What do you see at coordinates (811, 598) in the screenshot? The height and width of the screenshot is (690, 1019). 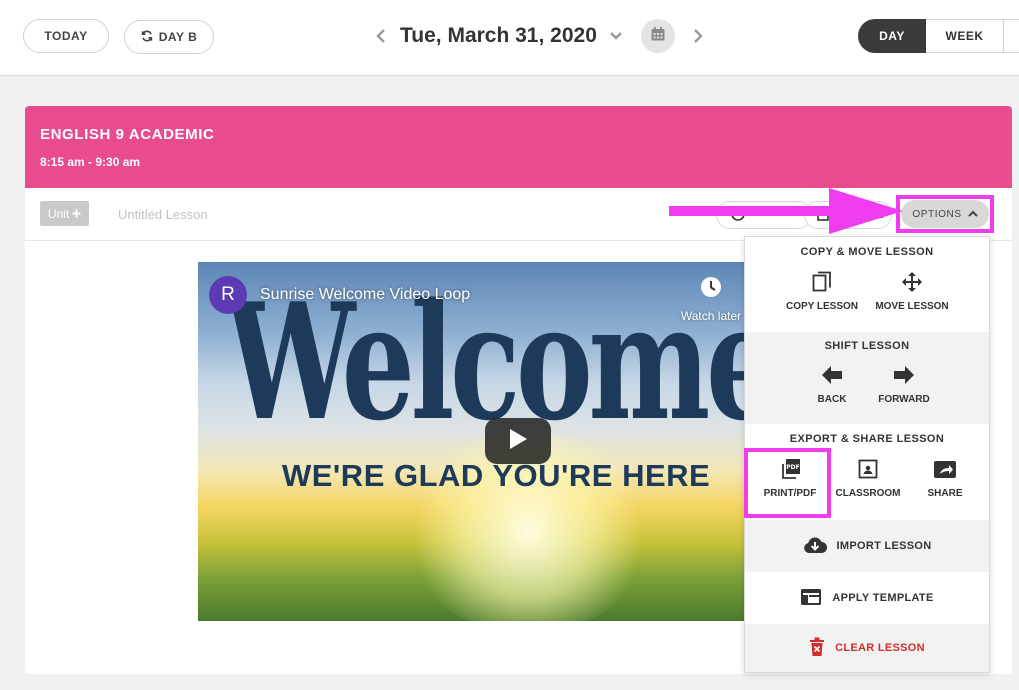 I see `template-icon` at bounding box center [811, 598].